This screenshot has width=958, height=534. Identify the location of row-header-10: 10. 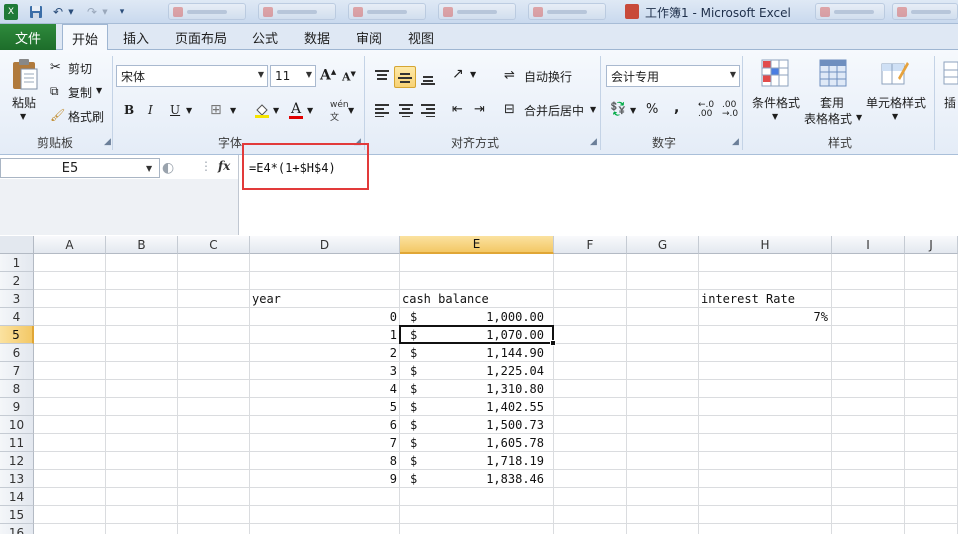
(17, 425).